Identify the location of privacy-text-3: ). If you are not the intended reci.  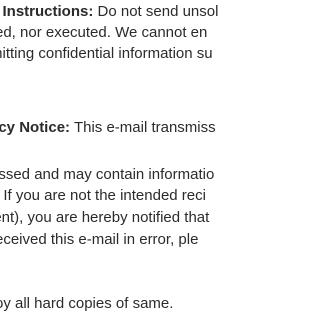
(103, 195).